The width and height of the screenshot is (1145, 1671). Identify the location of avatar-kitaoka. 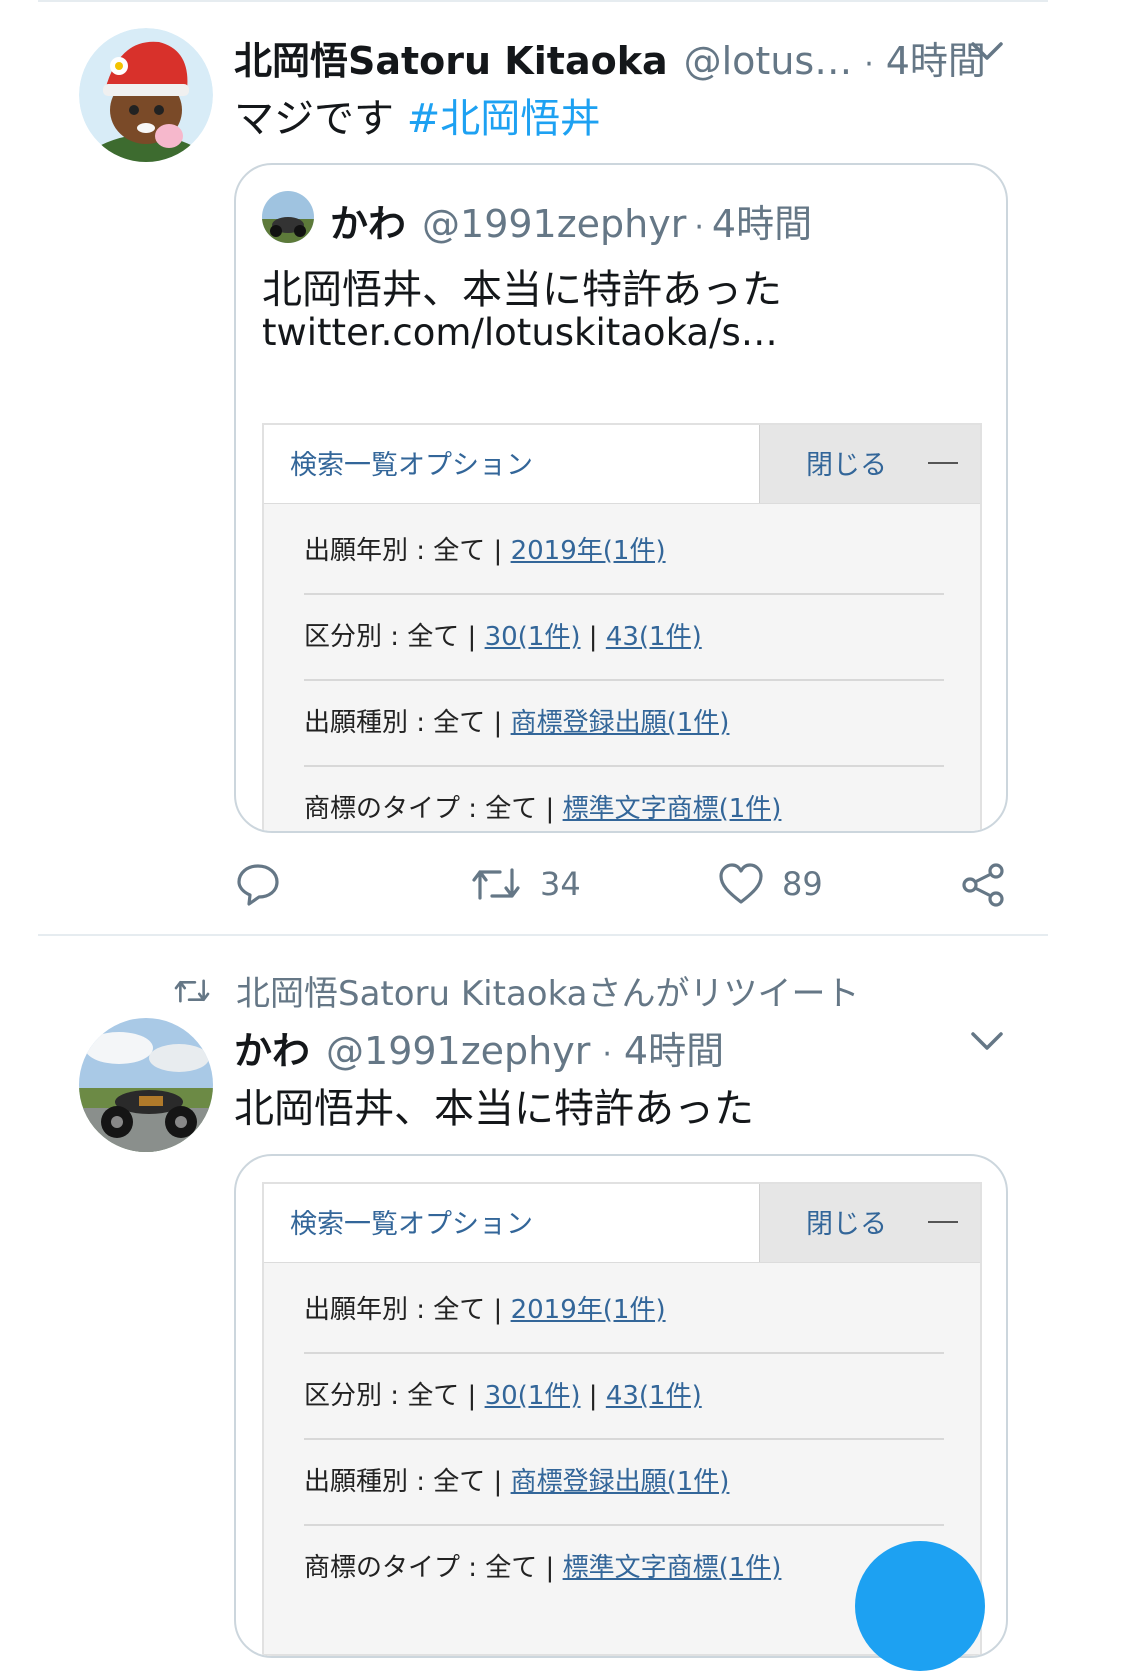
(146, 95).